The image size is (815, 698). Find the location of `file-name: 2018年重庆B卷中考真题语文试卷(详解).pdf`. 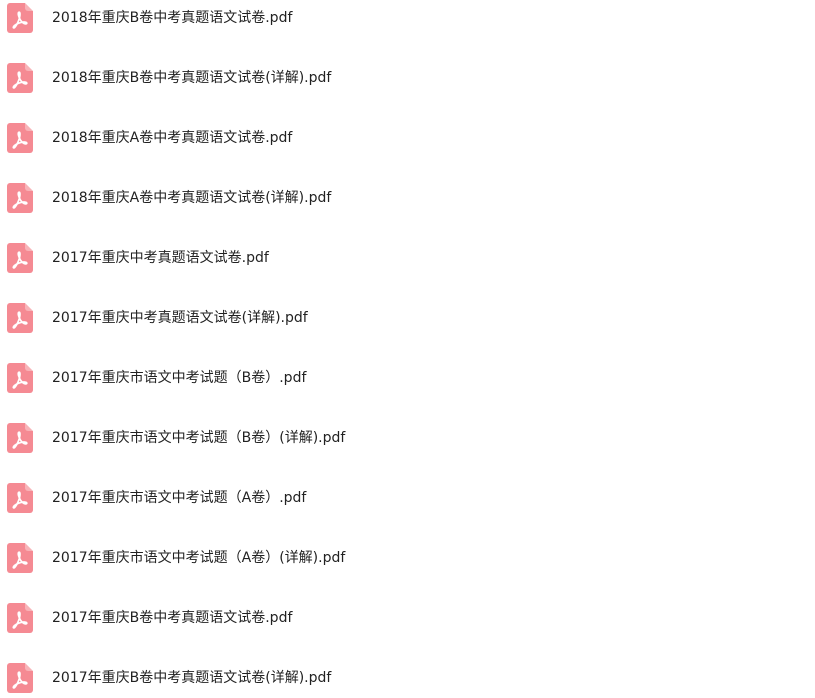

file-name: 2018年重庆B卷中考真题语文试卷(详解).pdf is located at coordinates (191, 78).